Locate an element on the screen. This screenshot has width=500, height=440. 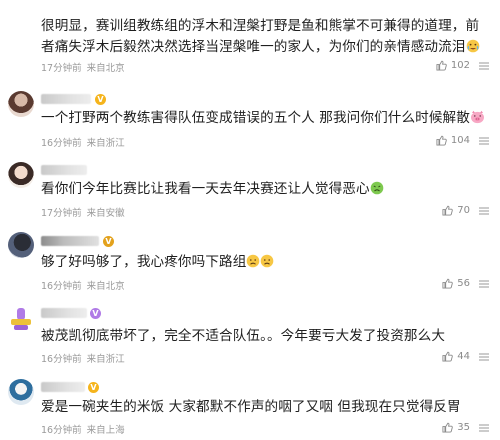
like-button: 102 is located at coordinates (453, 65).